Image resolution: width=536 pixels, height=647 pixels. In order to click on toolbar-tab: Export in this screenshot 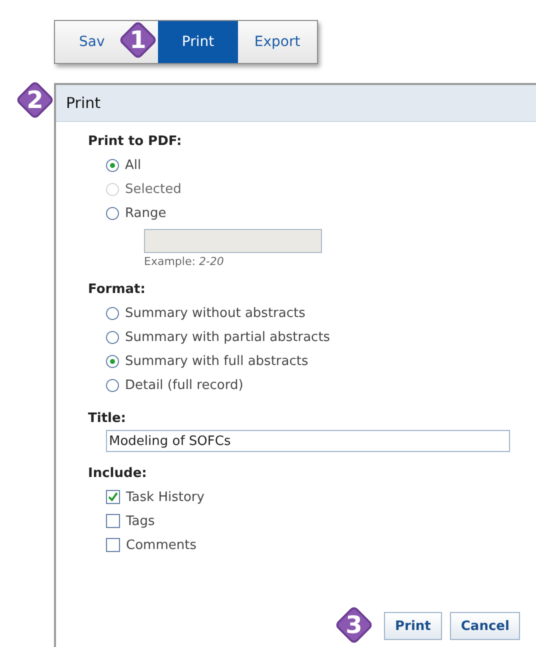, I will do `click(277, 42)`.